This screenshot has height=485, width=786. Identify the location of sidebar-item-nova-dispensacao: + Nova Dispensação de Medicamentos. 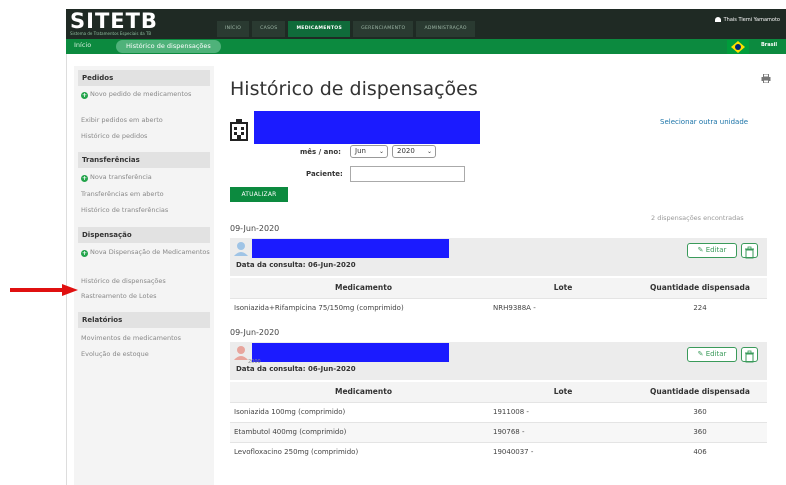
(146, 252).